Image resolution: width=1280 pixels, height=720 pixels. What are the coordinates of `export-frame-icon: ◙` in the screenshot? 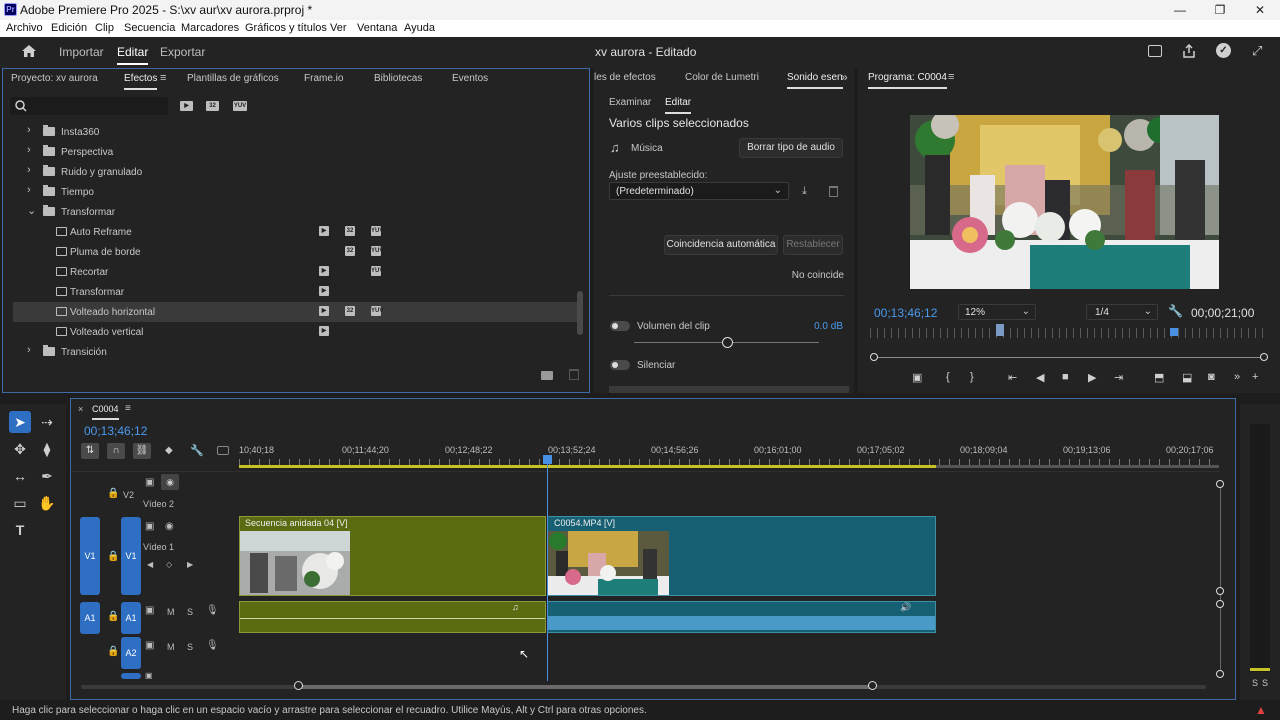 It's located at (1211, 377).